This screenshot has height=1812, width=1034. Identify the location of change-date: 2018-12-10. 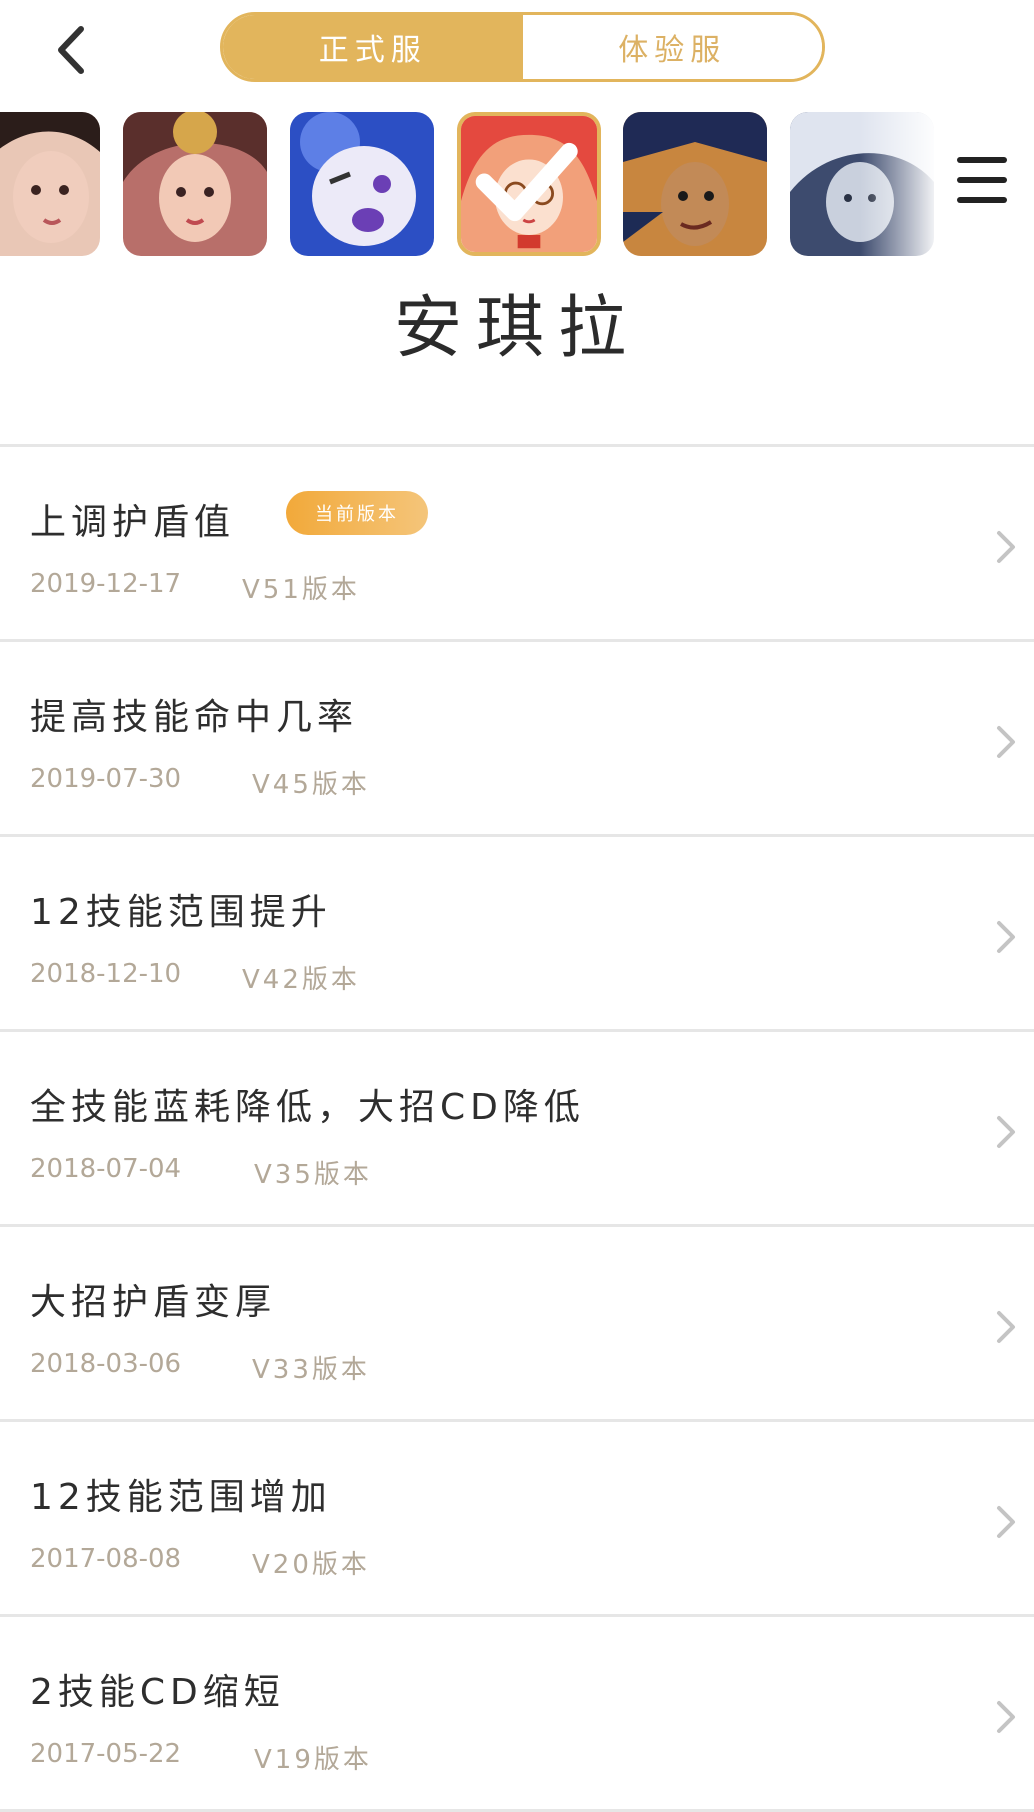
(106, 974).